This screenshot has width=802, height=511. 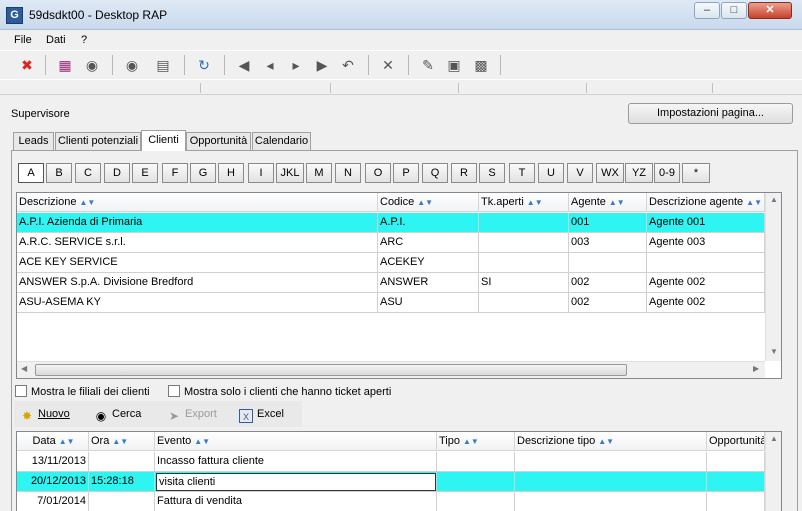 I want to click on delete-icon: ✕, so click(x=388, y=65).